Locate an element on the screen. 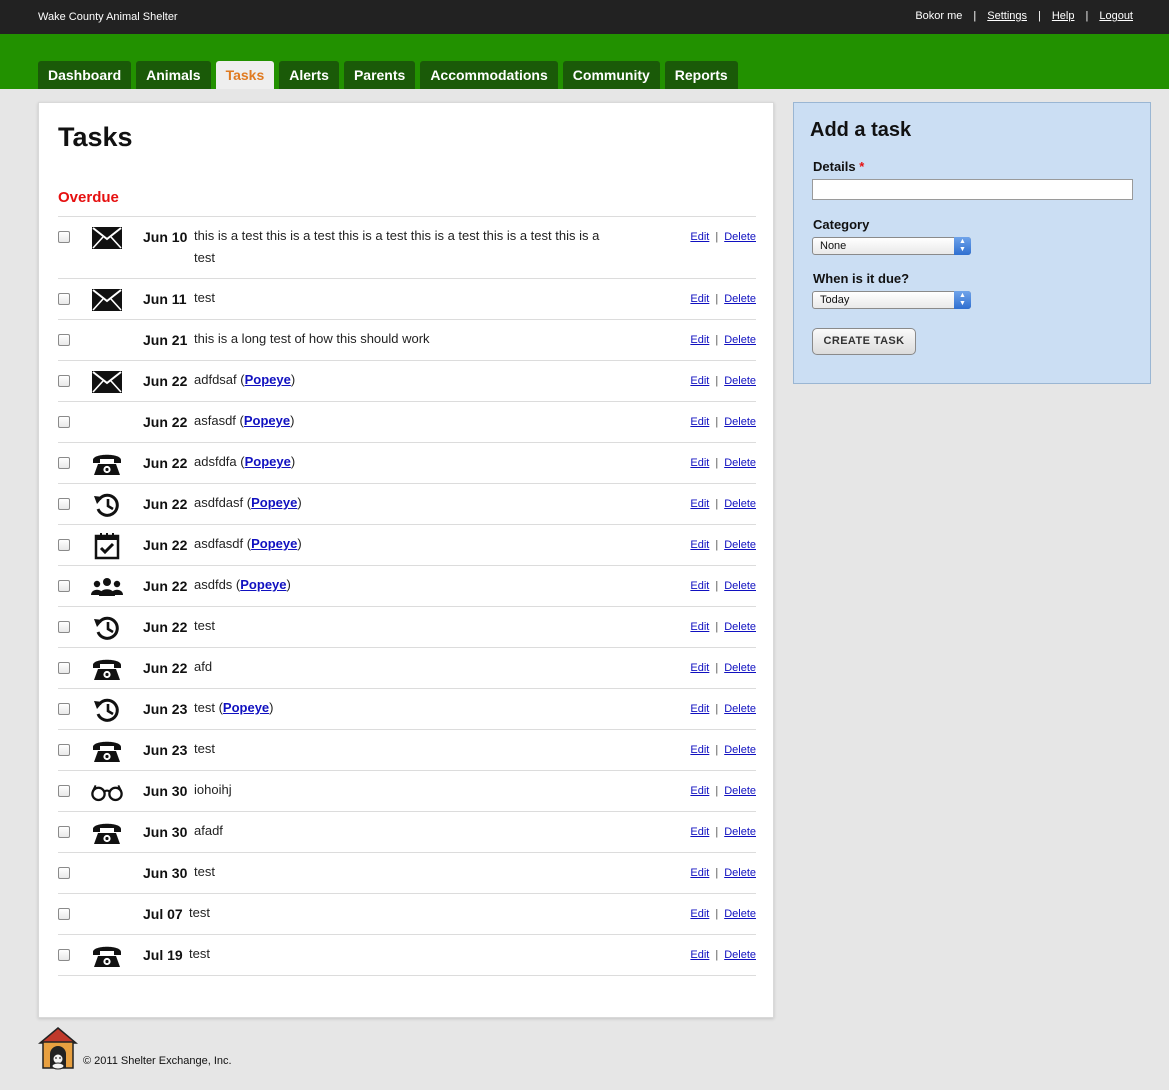 The width and height of the screenshot is (1169, 1090). tab-reports: Reports is located at coordinates (701, 75).